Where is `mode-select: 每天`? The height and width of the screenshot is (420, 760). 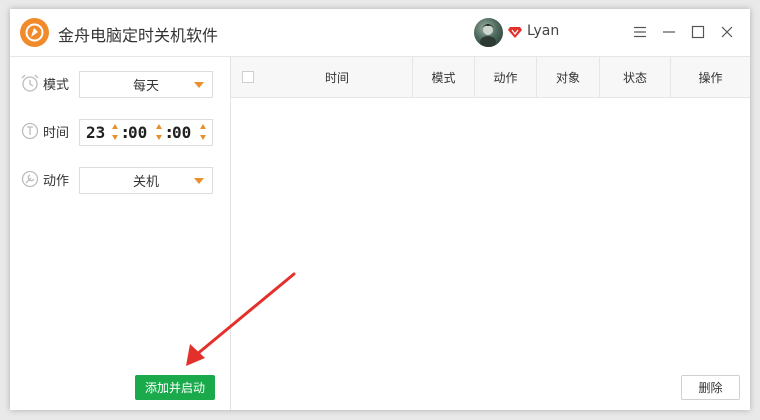 mode-select: 每天 is located at coordinates (146, 84).